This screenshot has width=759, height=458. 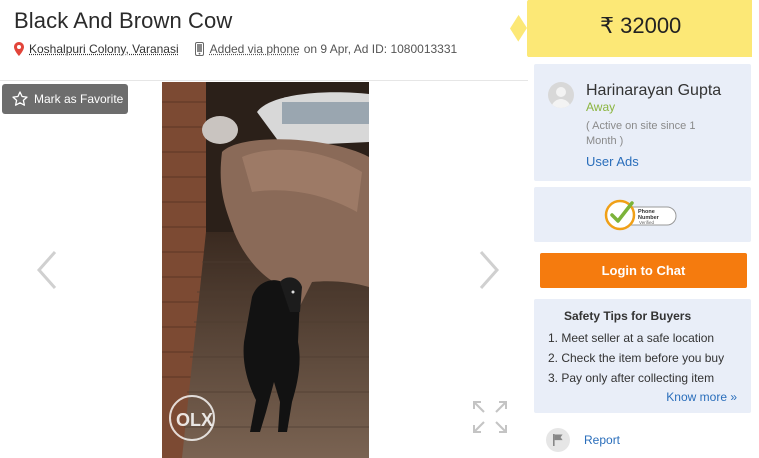 What do you see at coordinates (647, 222) in the screenshot?
I see `svg-text: Verified` at bounding box center [647, 222].